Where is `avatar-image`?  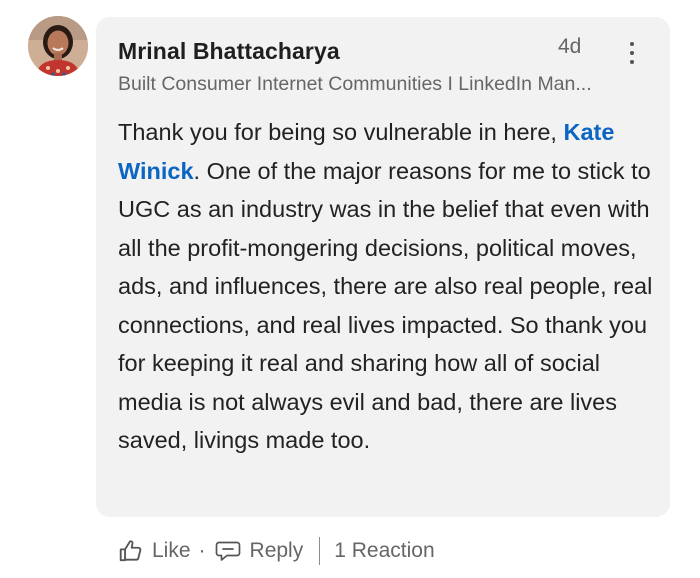
avatar-image is located at coordinates (58, 46).